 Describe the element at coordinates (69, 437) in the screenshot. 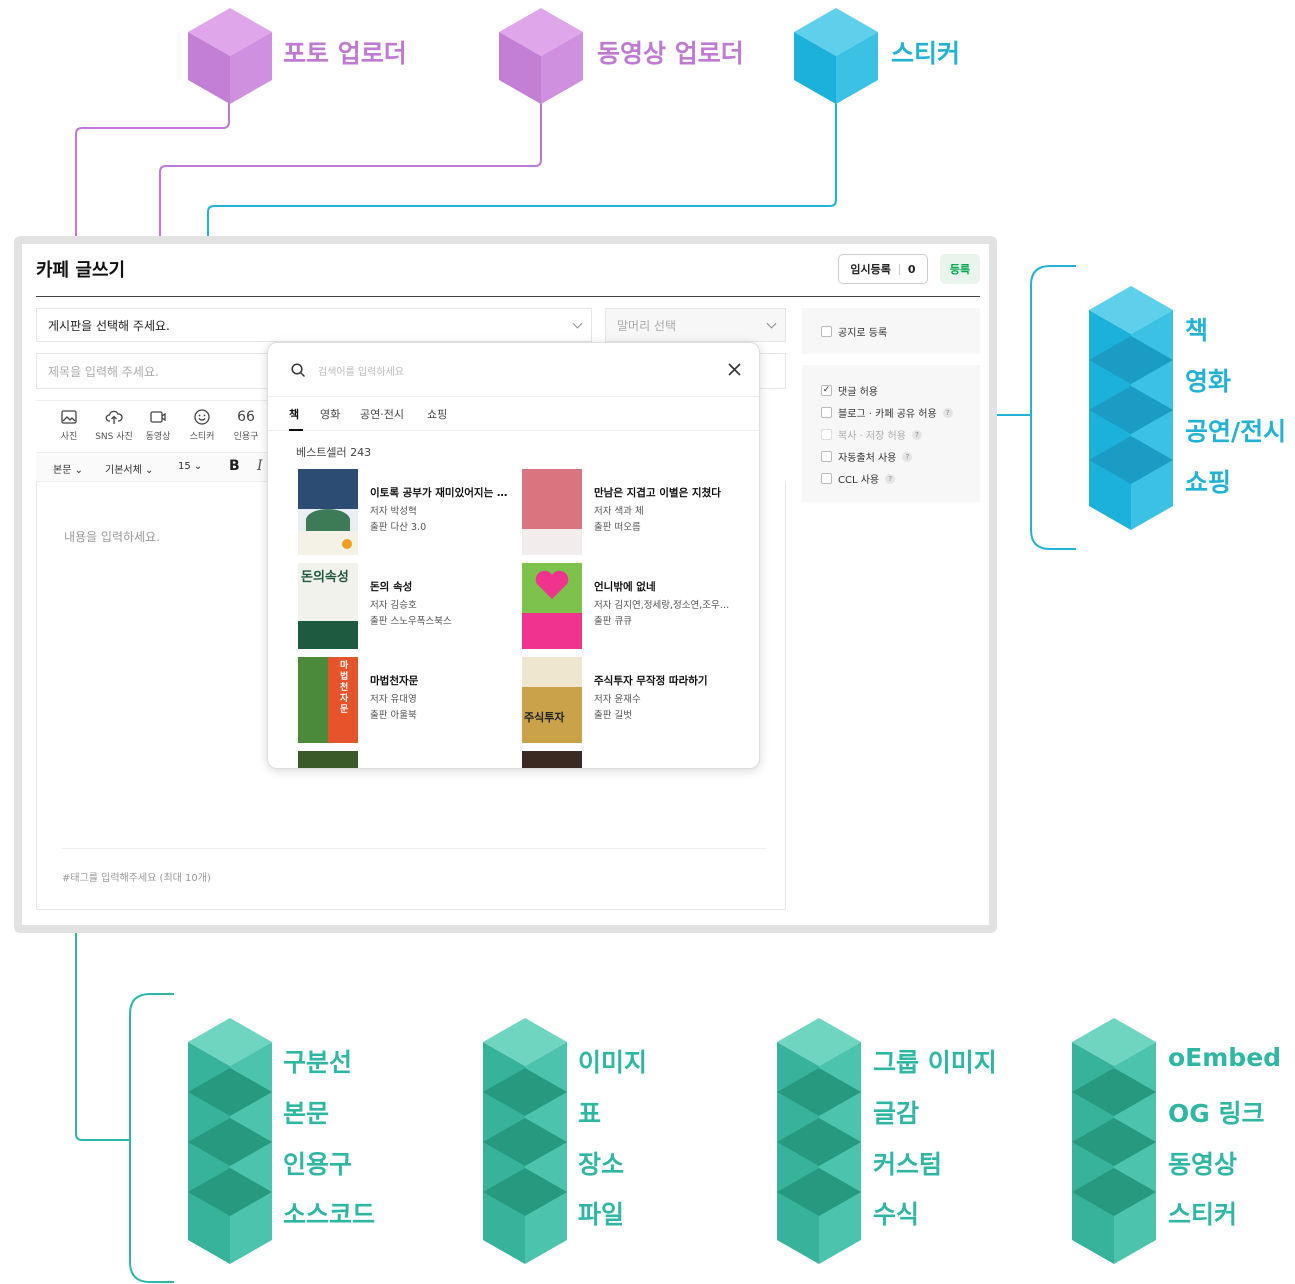

I see `photo-label: 사진` at that location.